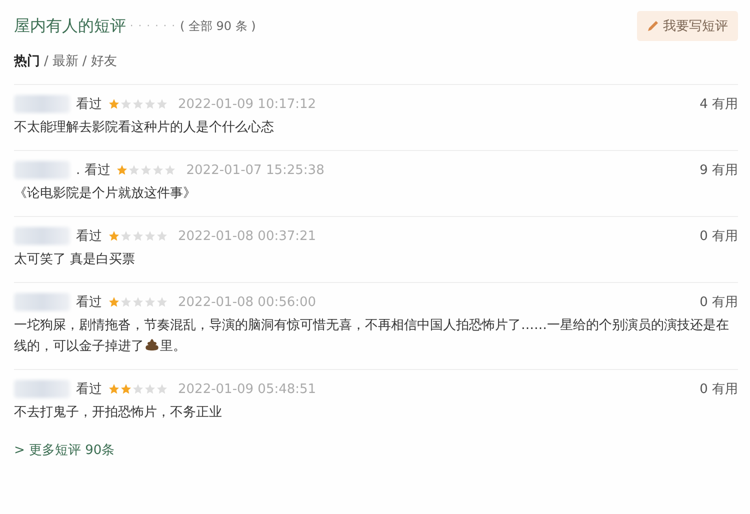 The width and height of the screenshot is (750, 514). Describe the element at coordinates (144, 128) in the screenshot. I see `comment-text: 不太能理解去影院看这种片的人是个什么心态` at that location.